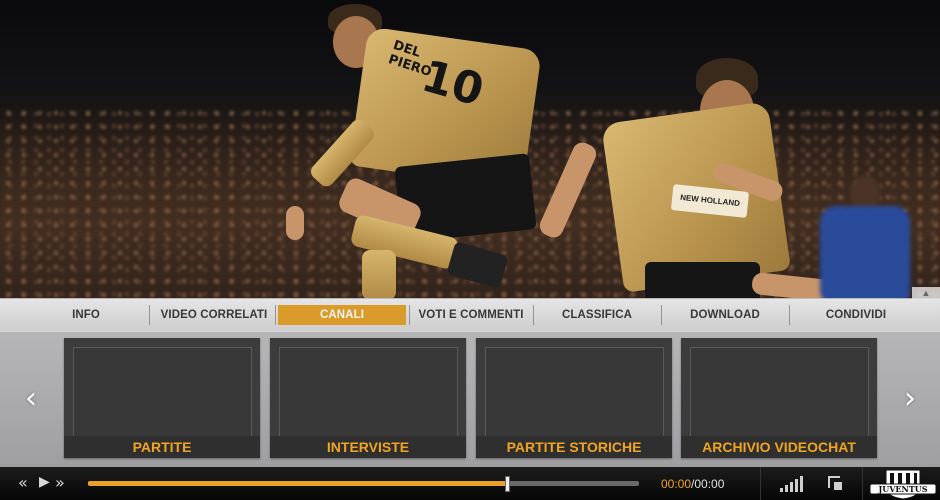 This screenshot has height=500, width=940. I want to click on progress-bar, so click(363, 484).